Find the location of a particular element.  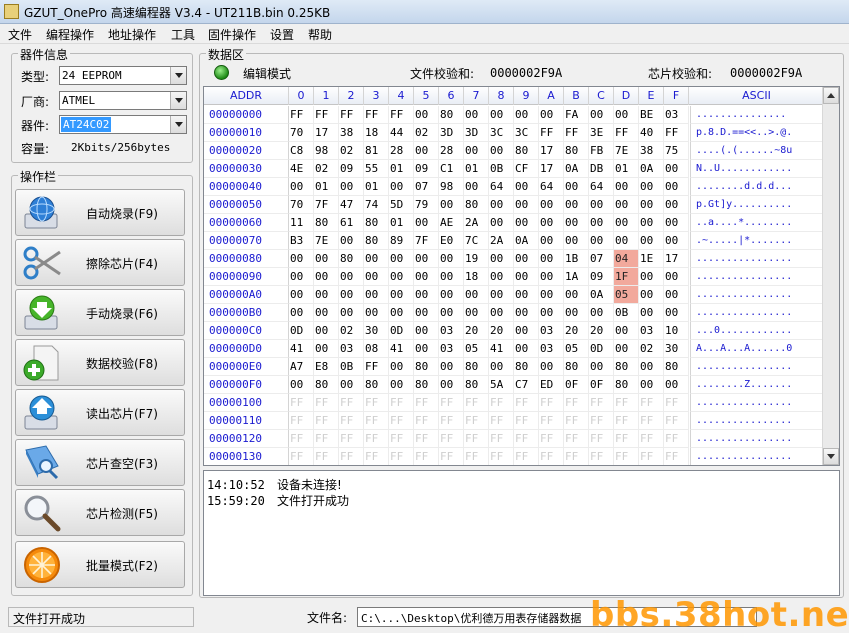

byte-cell: 08 is located at coordinates (376, 349).